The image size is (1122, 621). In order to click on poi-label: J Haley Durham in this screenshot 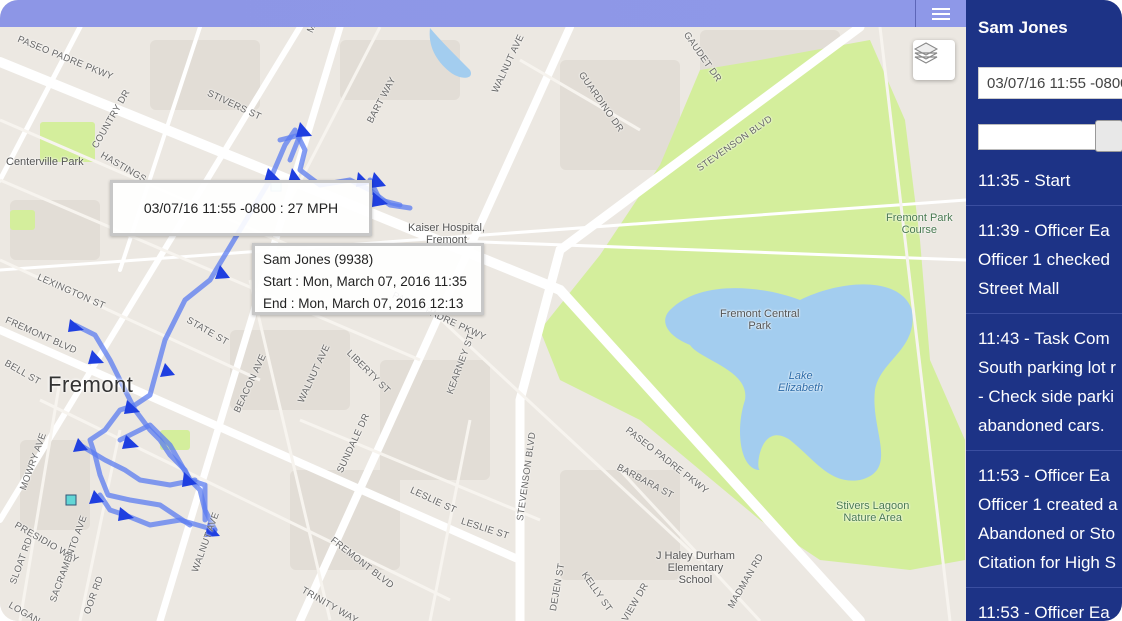, I will do `click(695, 556)`.